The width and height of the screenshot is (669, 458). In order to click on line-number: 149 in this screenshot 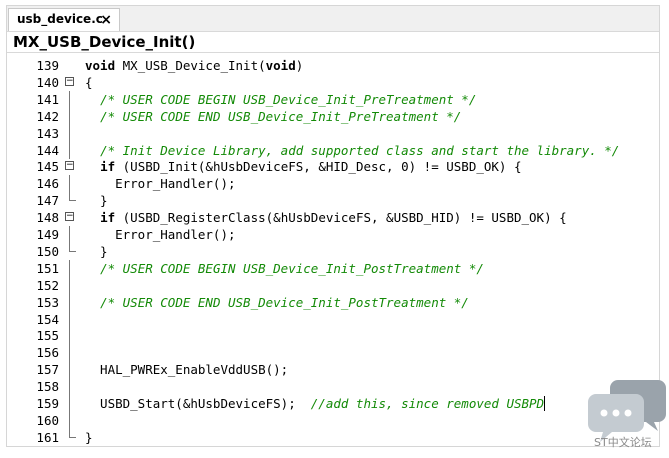, I will do `click(47, 234)`.